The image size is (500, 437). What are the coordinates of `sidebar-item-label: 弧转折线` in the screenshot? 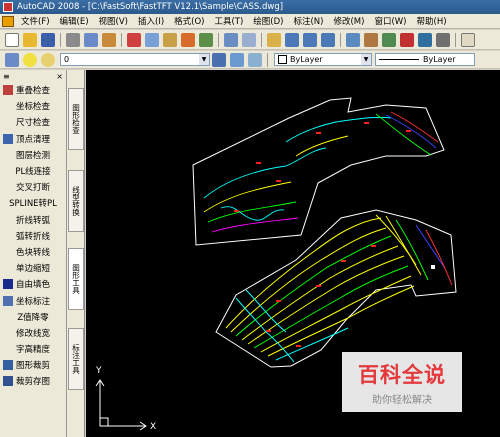 It's located at (32, 236).